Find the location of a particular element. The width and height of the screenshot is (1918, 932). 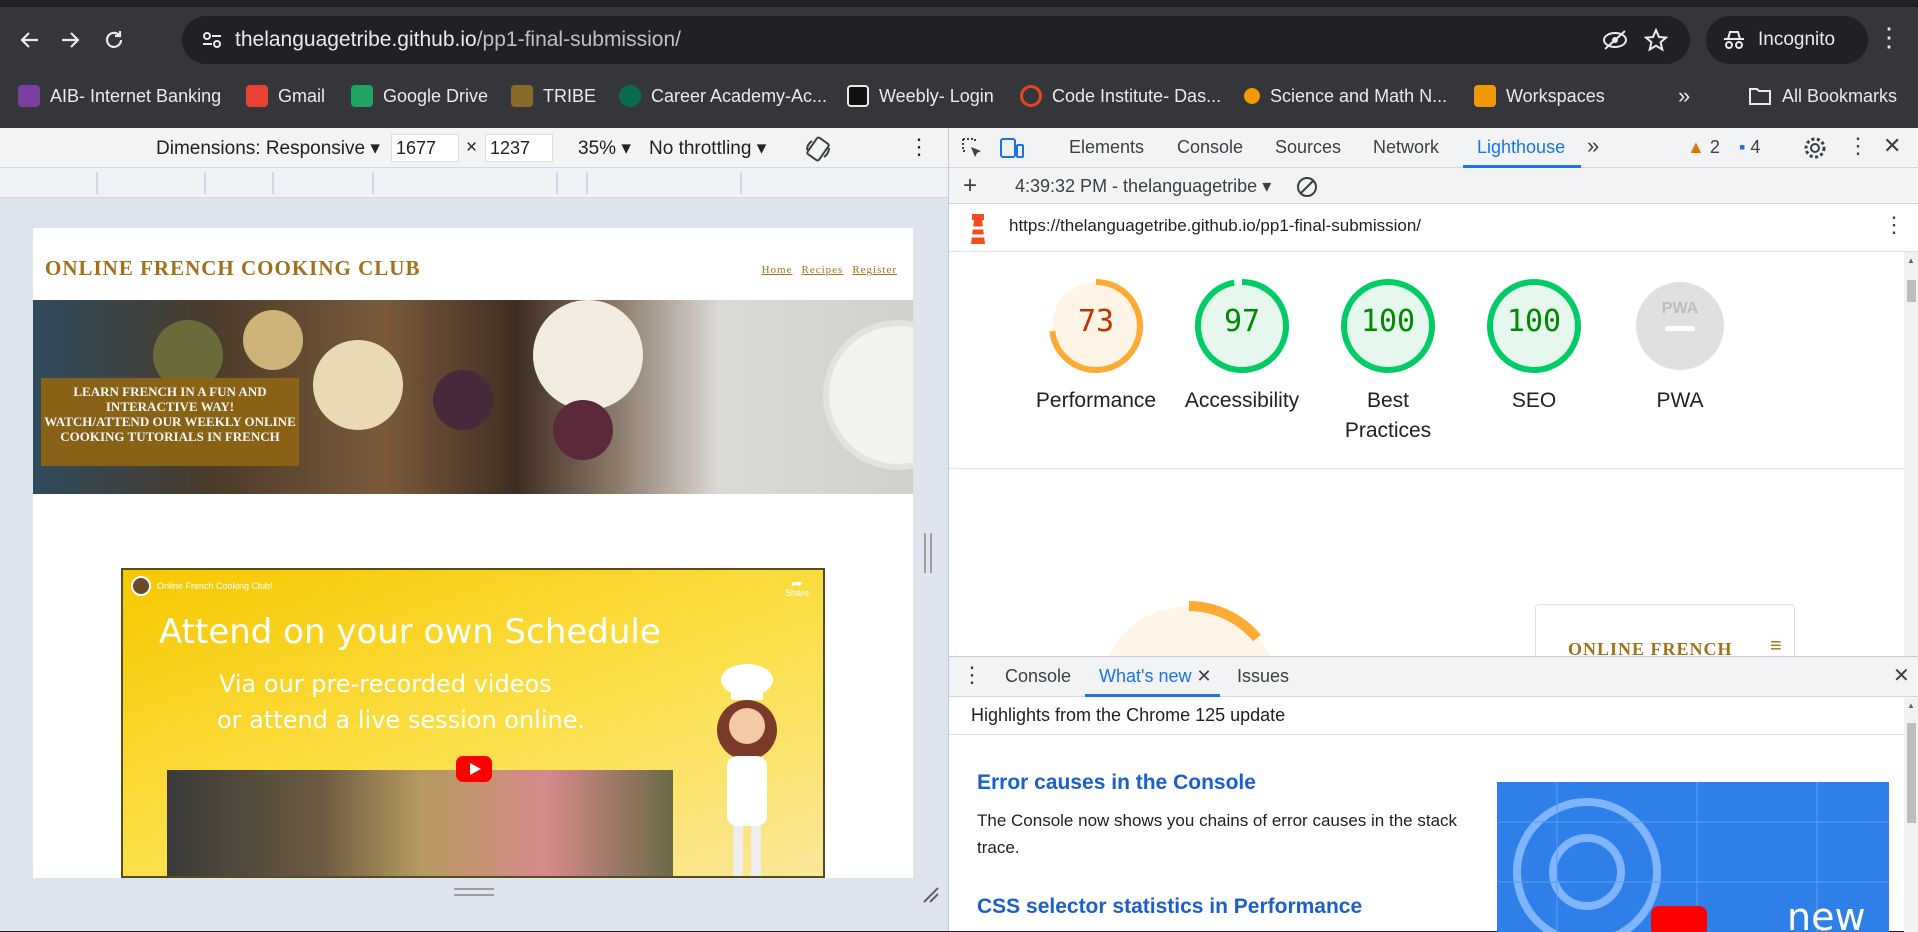

messages-counter: ▪ 4 is located at coordinates (1749, 147).